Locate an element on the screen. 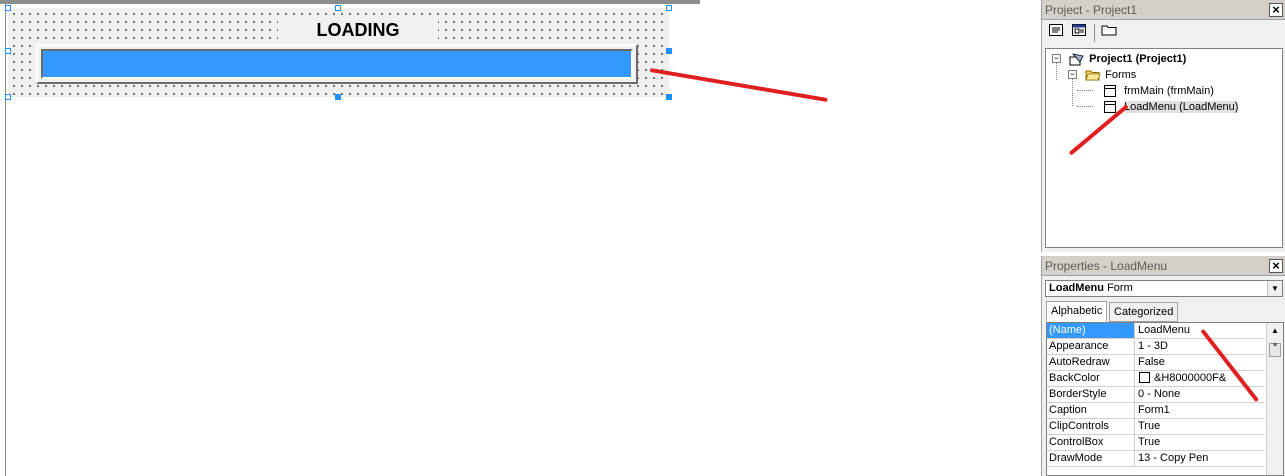 Image resolution: width=1285 pixels, height=476 pixels. chevron-down-icon: ▼ is located at coordinates (1274, 288).